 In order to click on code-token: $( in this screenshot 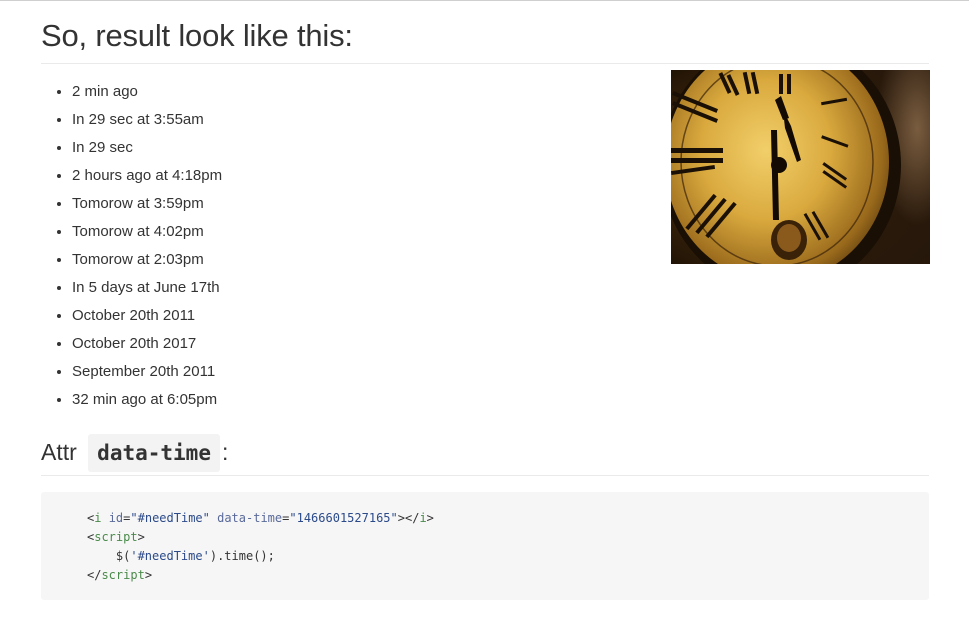, I will do `click(123, 556)`.